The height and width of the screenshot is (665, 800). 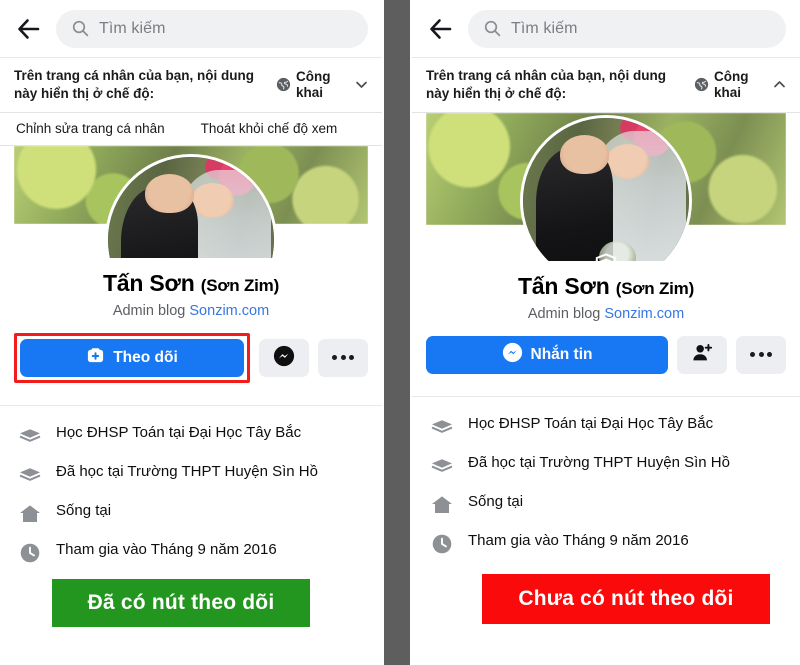 I want to click on follow-plus-icon, so click(x=95, y=358).